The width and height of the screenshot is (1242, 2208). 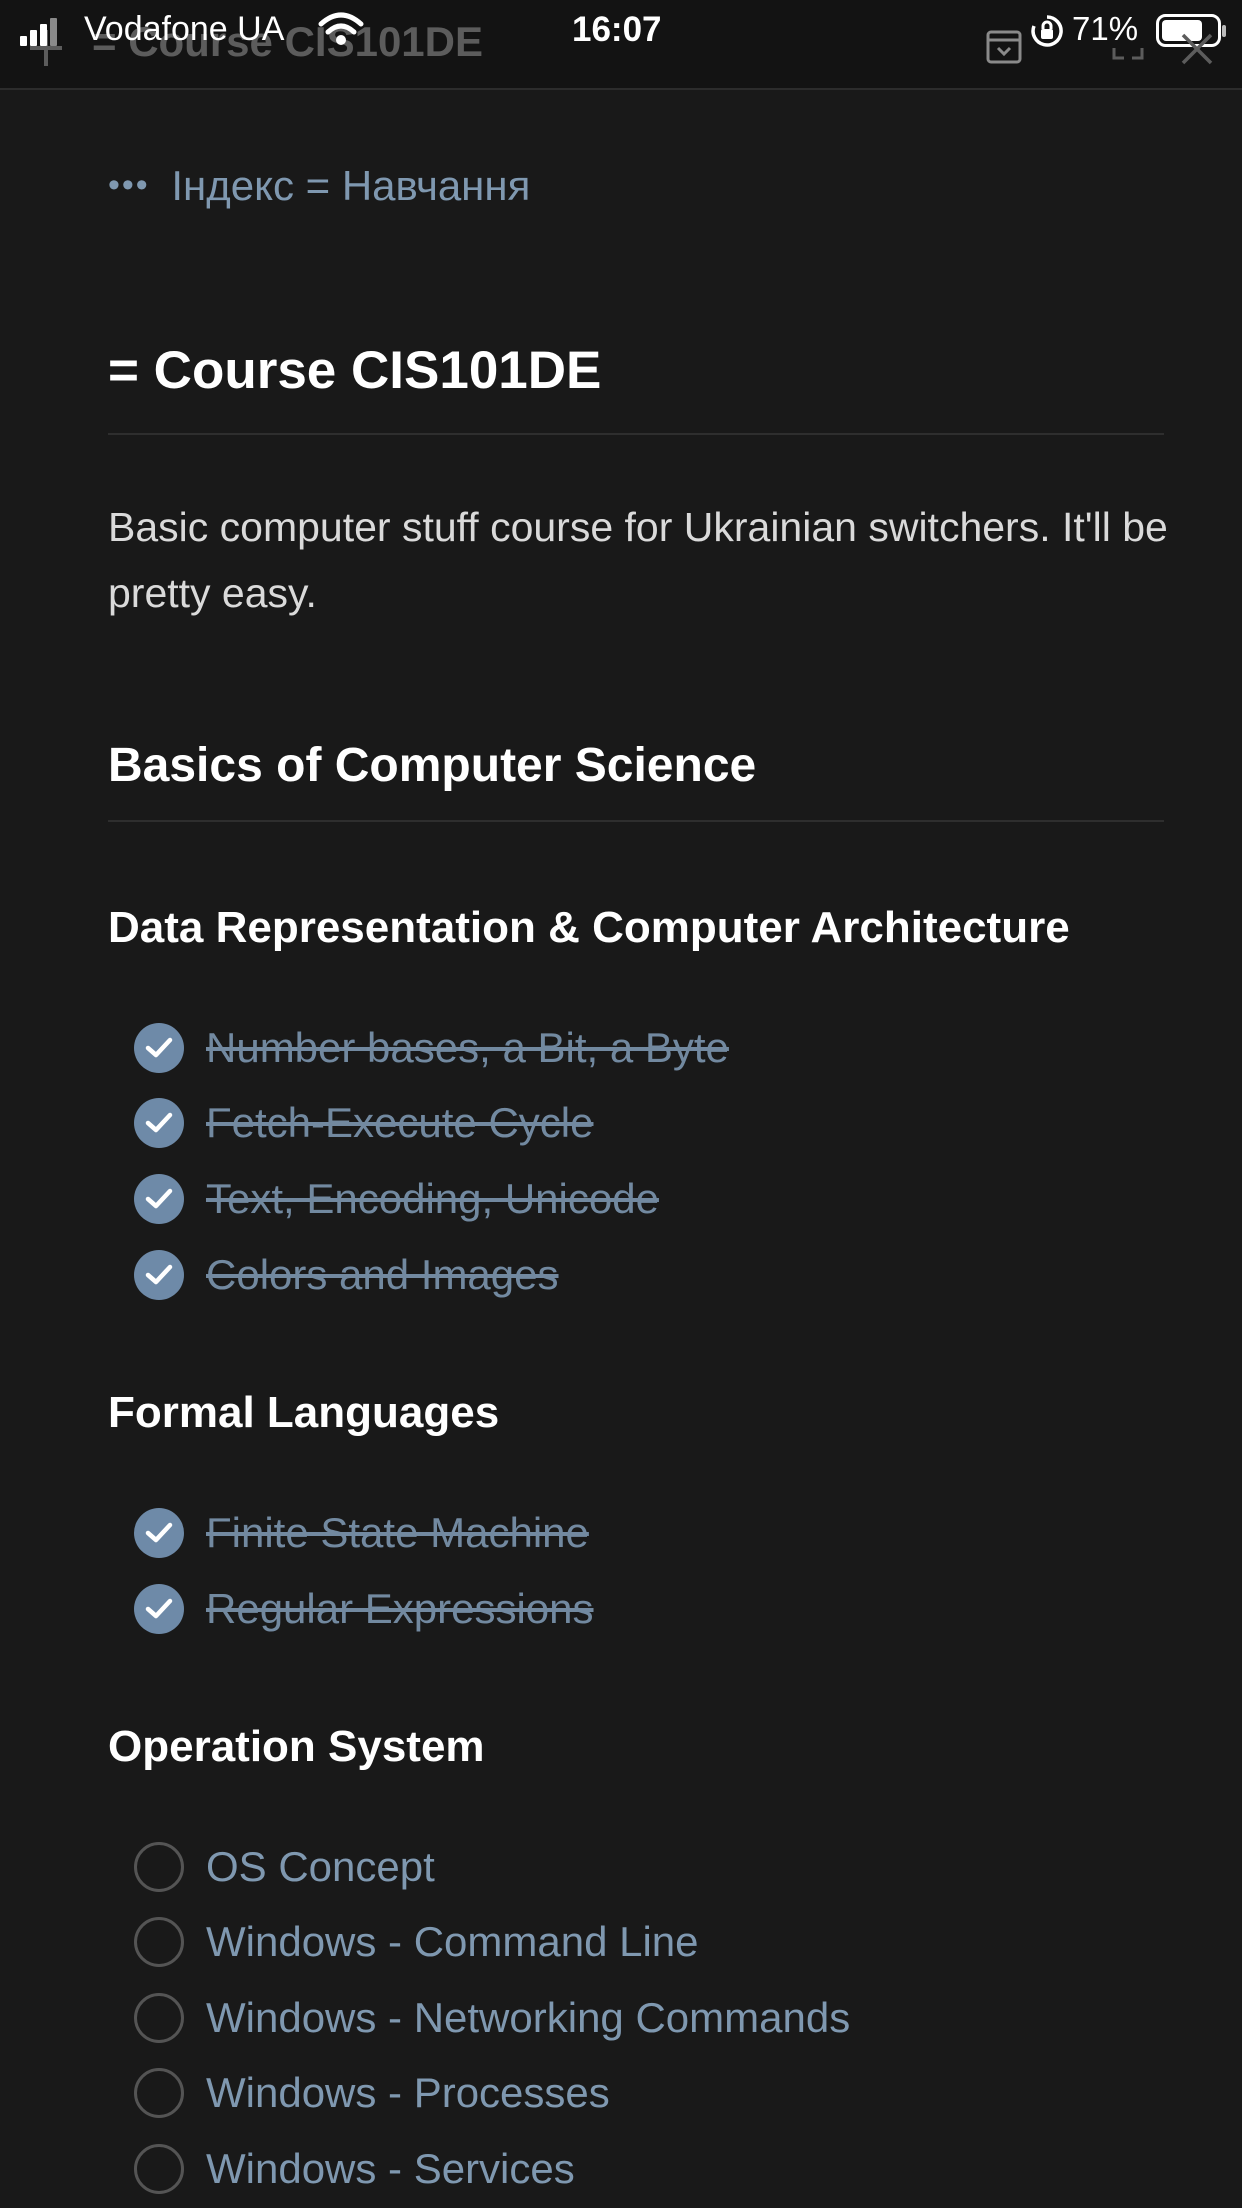 What do you see at coordinates (341, 28) in the screenshot?
I see `wifi-icon` at bounding box center [341, 28].